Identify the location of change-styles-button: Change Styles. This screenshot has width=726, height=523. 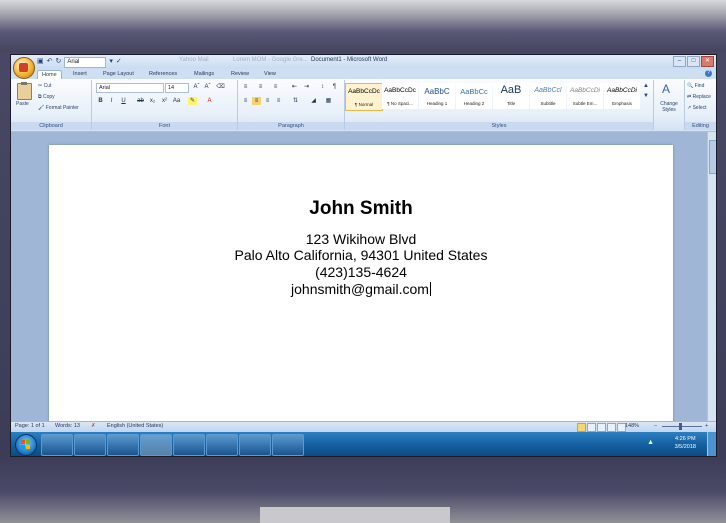
(669, 107).